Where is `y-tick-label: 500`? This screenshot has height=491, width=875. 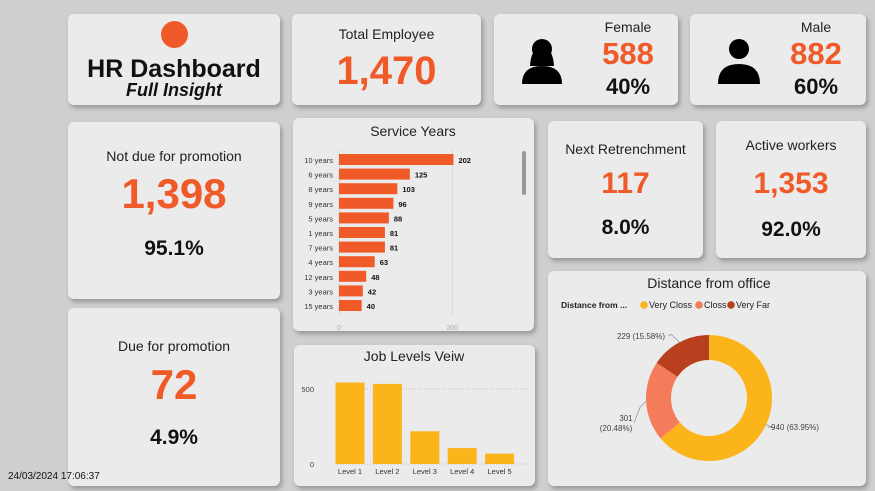
y-tick-label: 500 is located at coordinates (307, 389).